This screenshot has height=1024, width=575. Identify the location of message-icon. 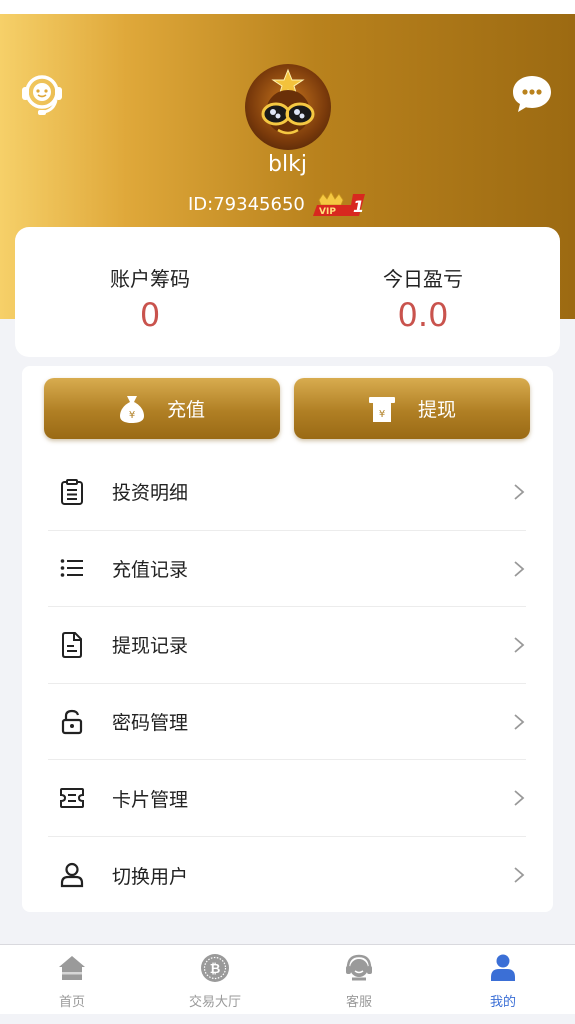
(532, 94).